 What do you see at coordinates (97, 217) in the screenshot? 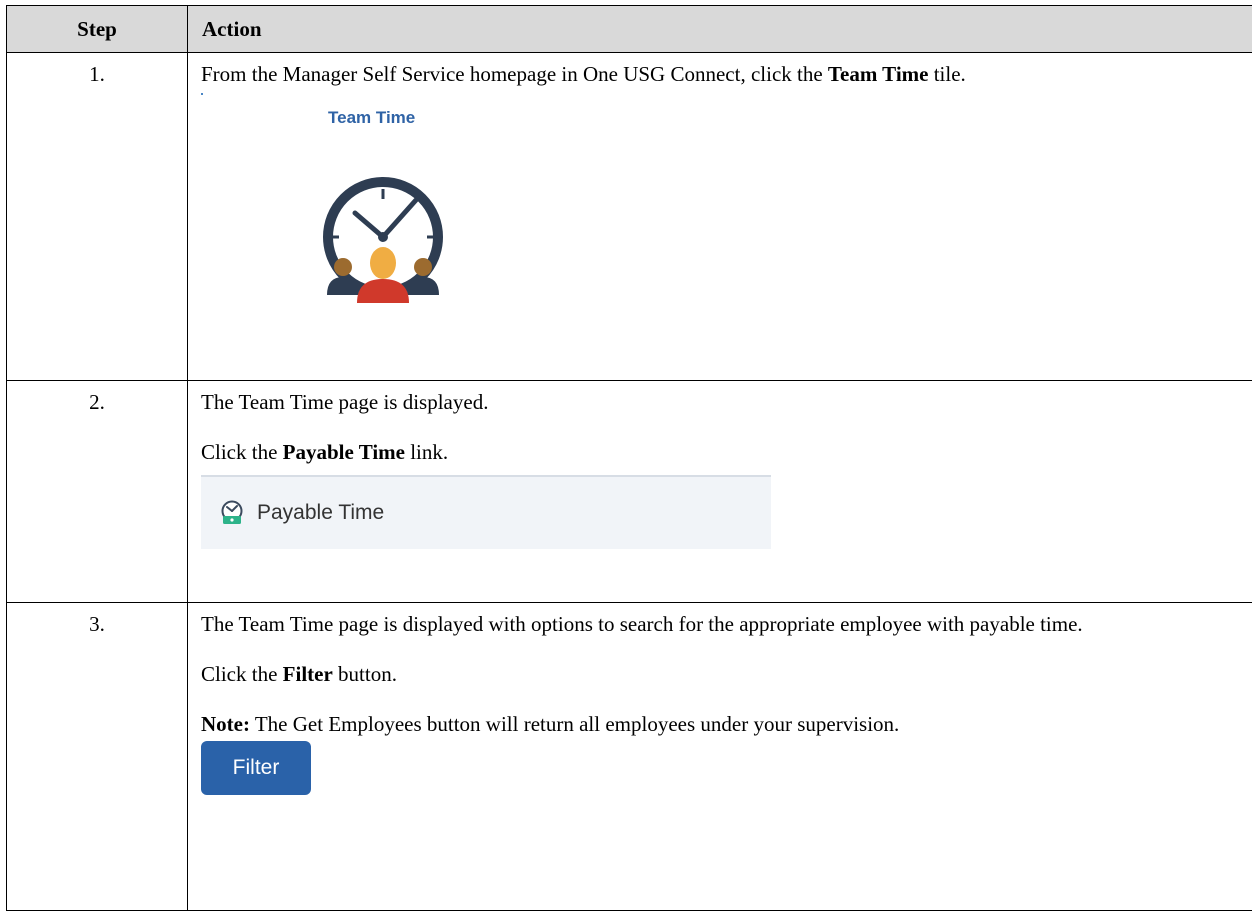
I see `step-number: 1.` at bounding box center [97, 217].